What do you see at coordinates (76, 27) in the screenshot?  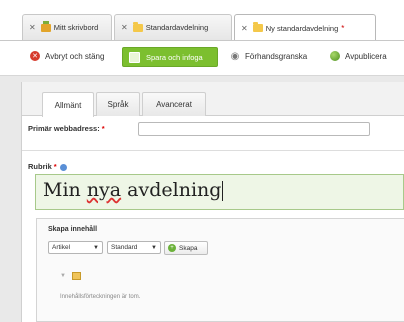 I see `tab-label: Mitt skrivbord` at bounding box center [76, 27].